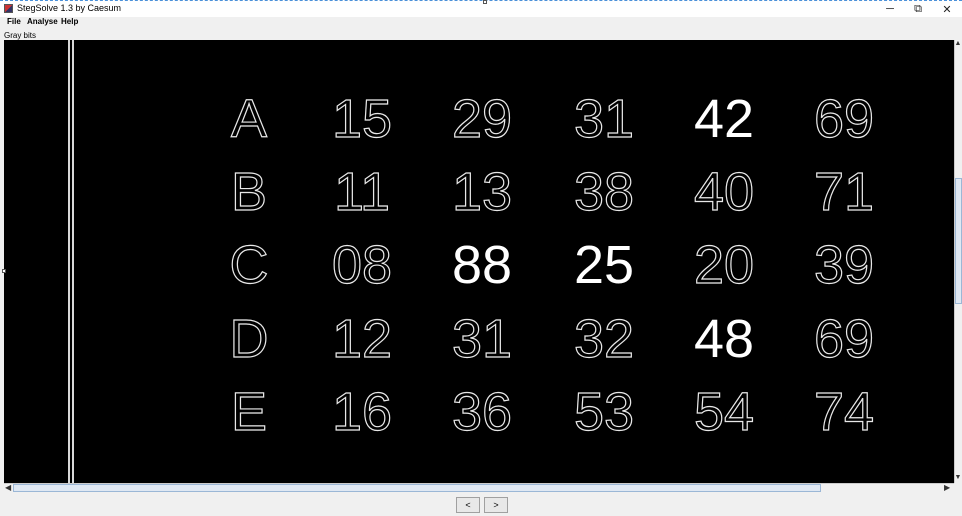  I want to click on plane-caption: Gray bits, so click(20, 35).